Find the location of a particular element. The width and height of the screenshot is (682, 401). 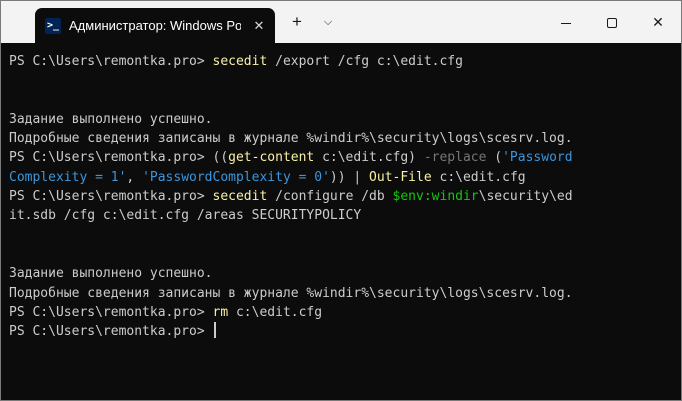

close-icon: ✕ is located at coordinates (658, 22).